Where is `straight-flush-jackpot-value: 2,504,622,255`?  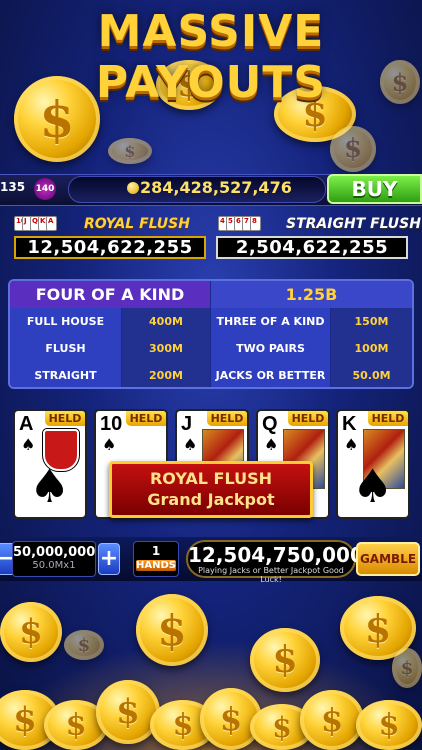 straight-flush-jackpot-value: 2,504,622,255 is located at coordinates (312, 247).